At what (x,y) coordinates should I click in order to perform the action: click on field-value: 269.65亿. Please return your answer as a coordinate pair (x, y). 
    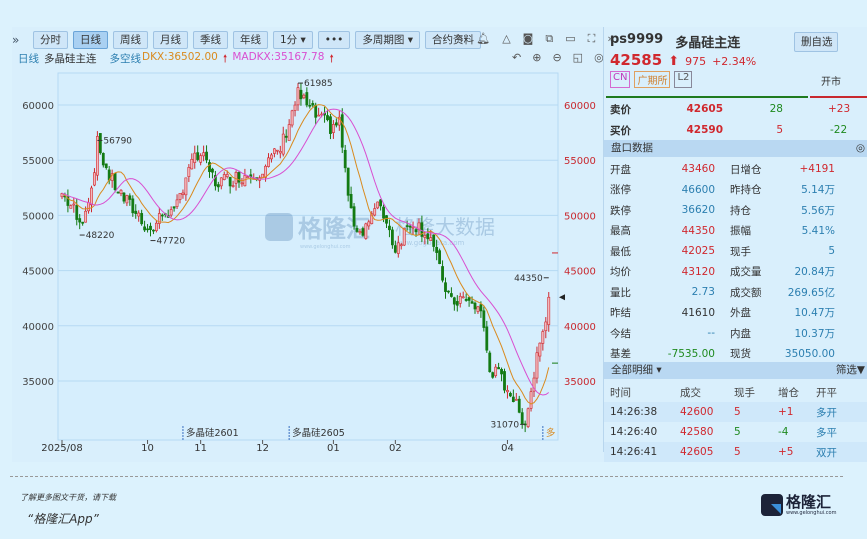
    Looking at the image, I should click on (811, 292).